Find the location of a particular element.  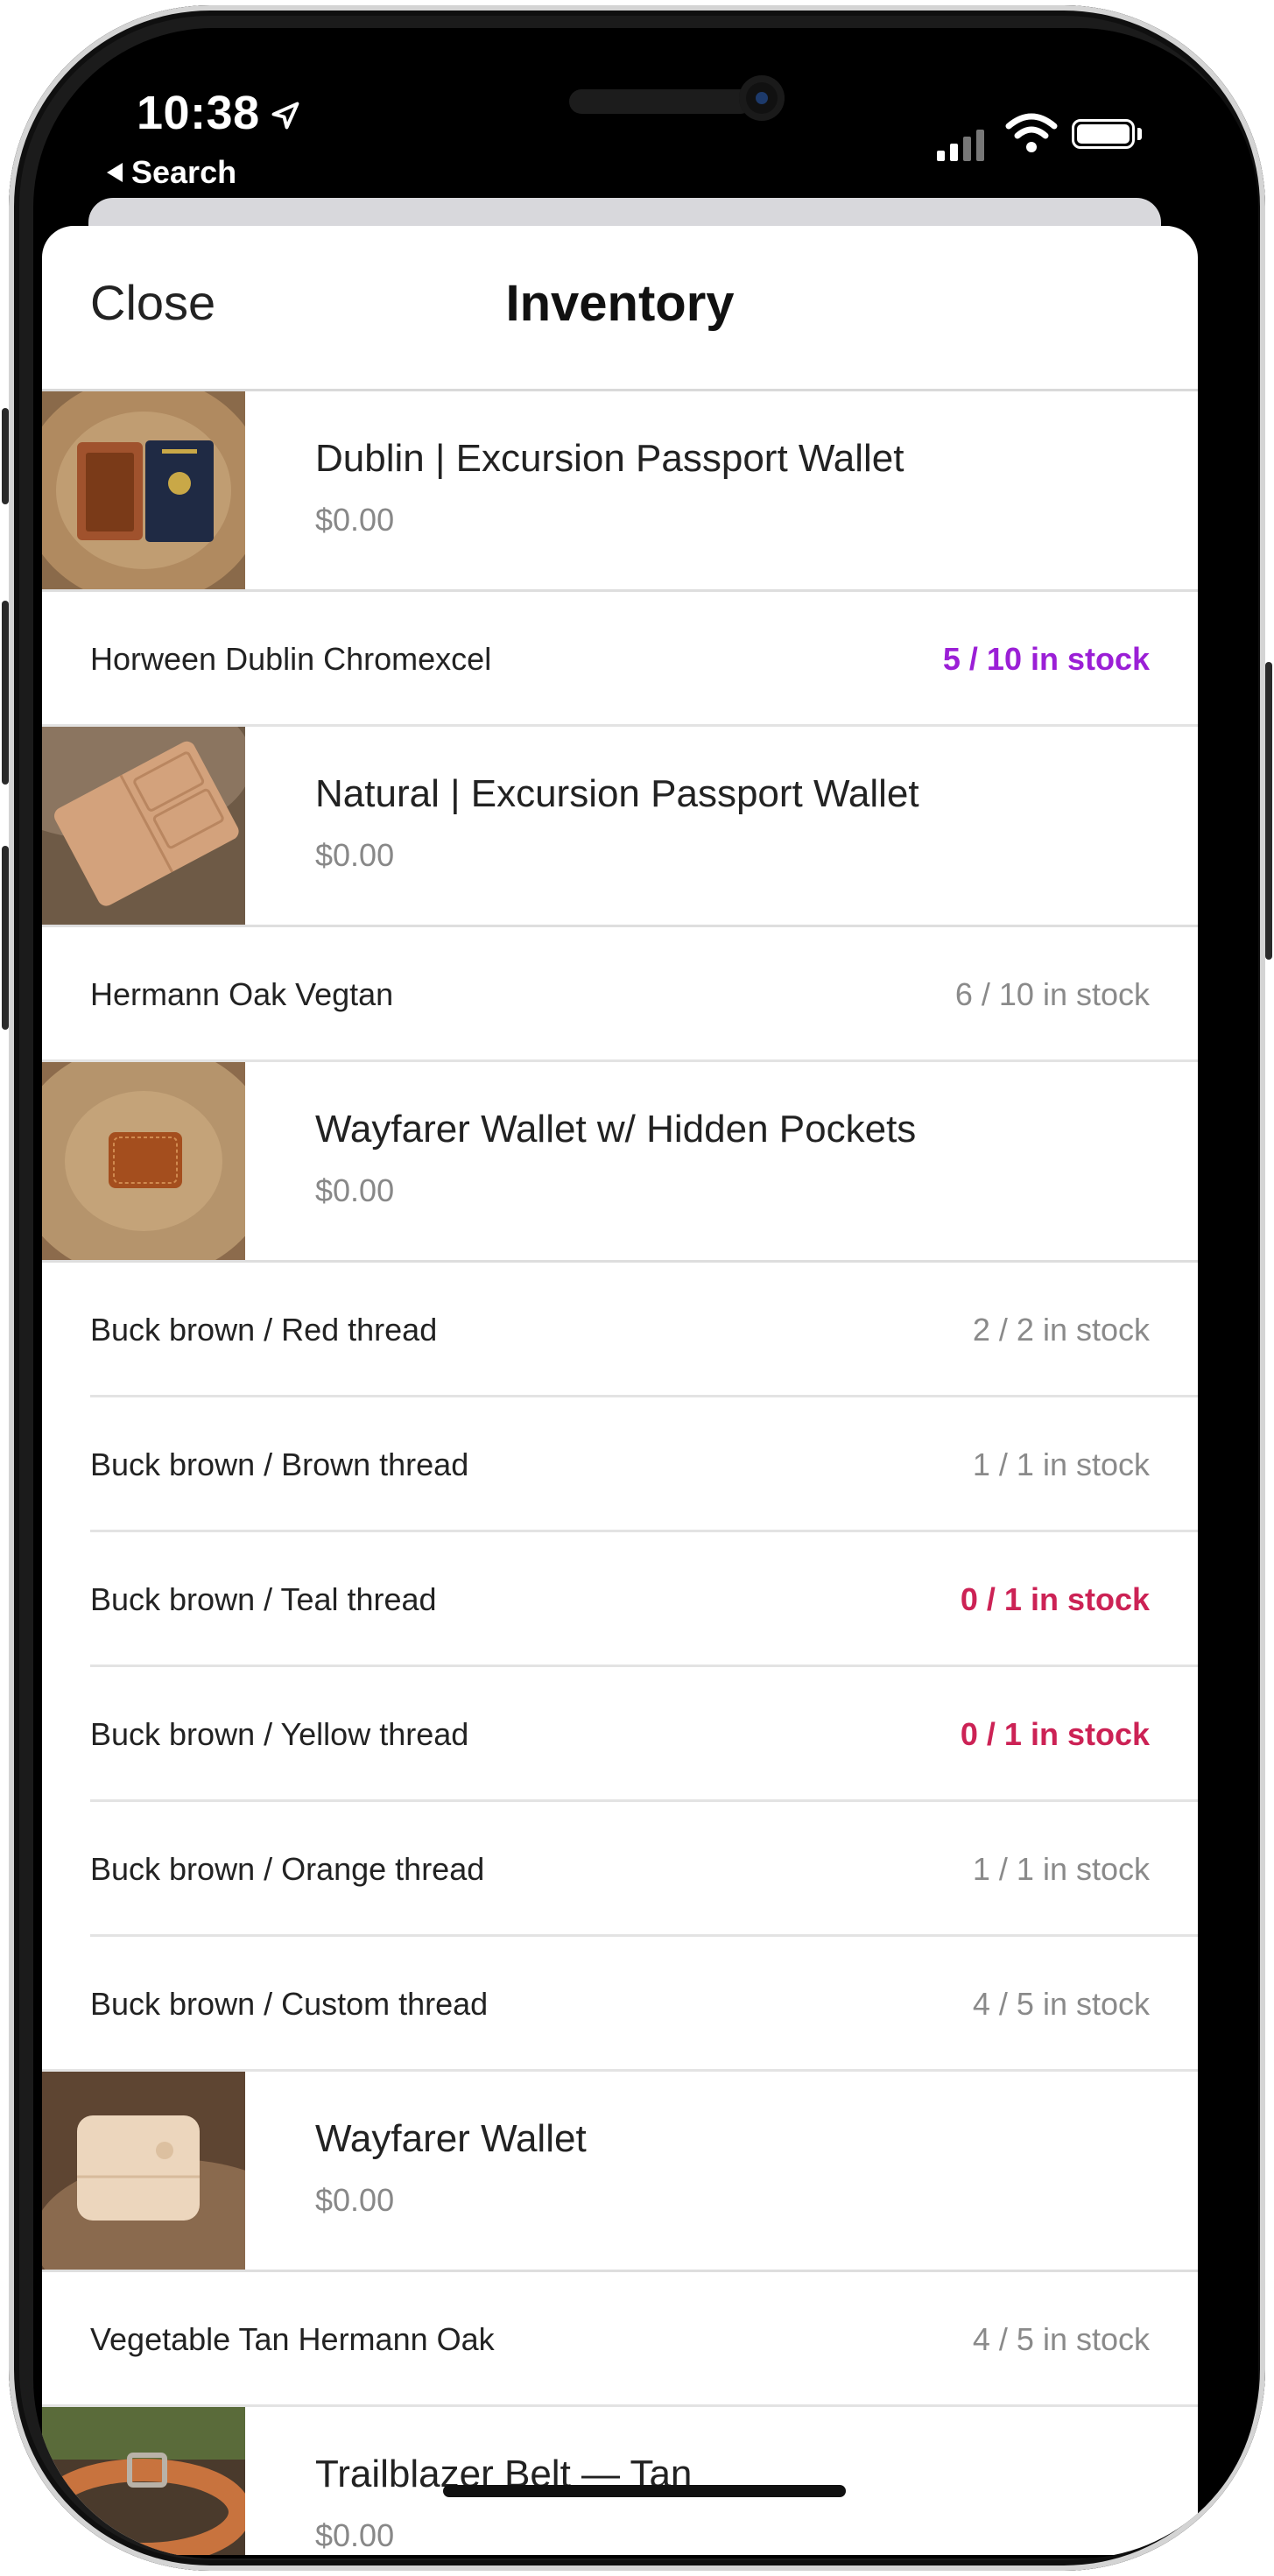

variant-row: Hermann Oak Vegtan 6 / 10 in stock is located at coordinates (620, 994).